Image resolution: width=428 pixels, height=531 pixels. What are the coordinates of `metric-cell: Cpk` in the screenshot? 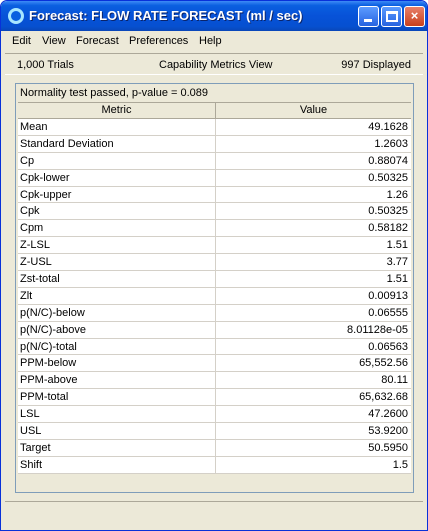 It's located at (117, 211).